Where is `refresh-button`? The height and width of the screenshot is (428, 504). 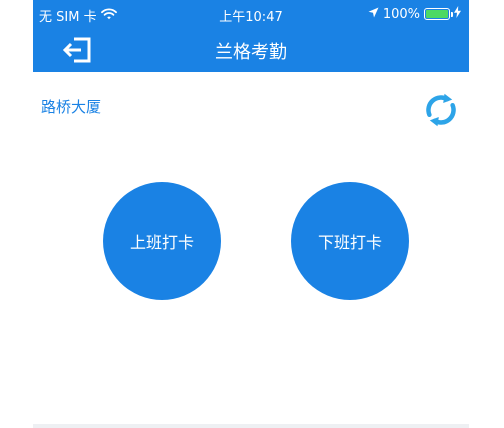 refresh-button is located at coordinates (441, 110).